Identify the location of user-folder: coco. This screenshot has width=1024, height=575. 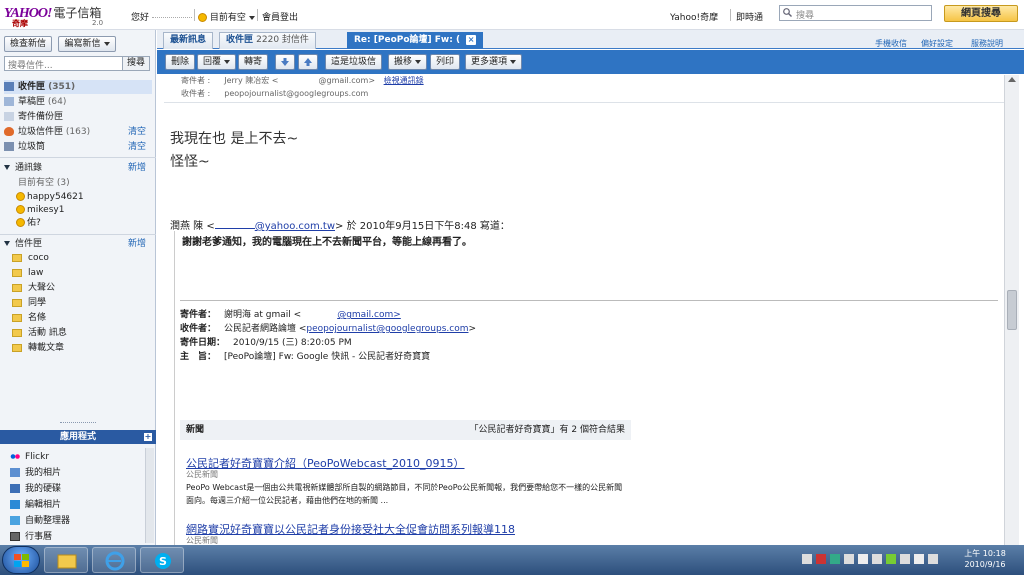
(86, 258).